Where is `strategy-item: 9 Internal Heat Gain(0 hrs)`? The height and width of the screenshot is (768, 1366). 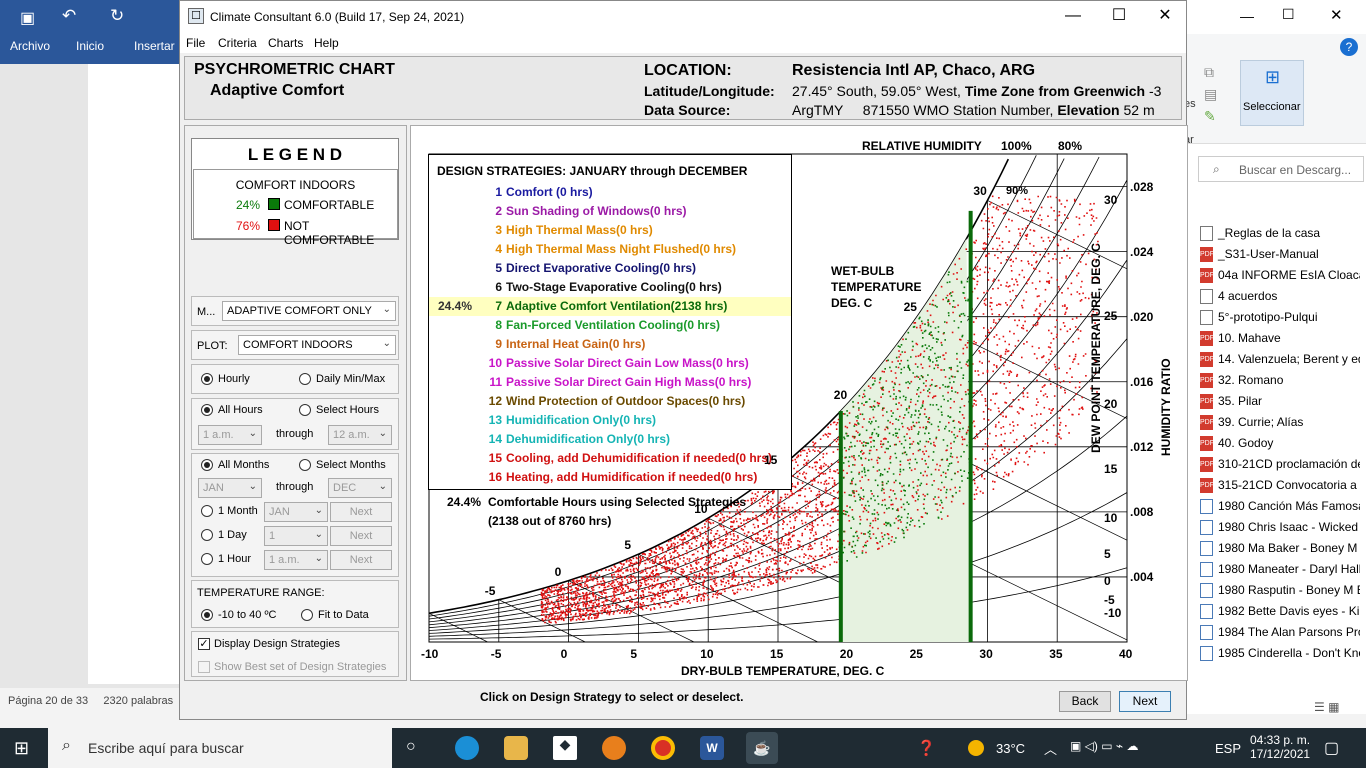 strategy-item: 9 Internal Heat Gain(0 hrs) is located at coordinates (610, 344).